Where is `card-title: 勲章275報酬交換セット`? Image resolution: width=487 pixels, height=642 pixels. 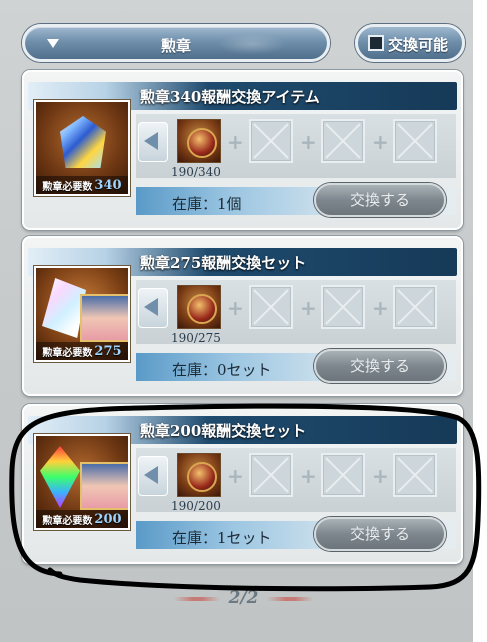
card-title: 勲章275報酬交換セット is located at coordinates (223, 263).